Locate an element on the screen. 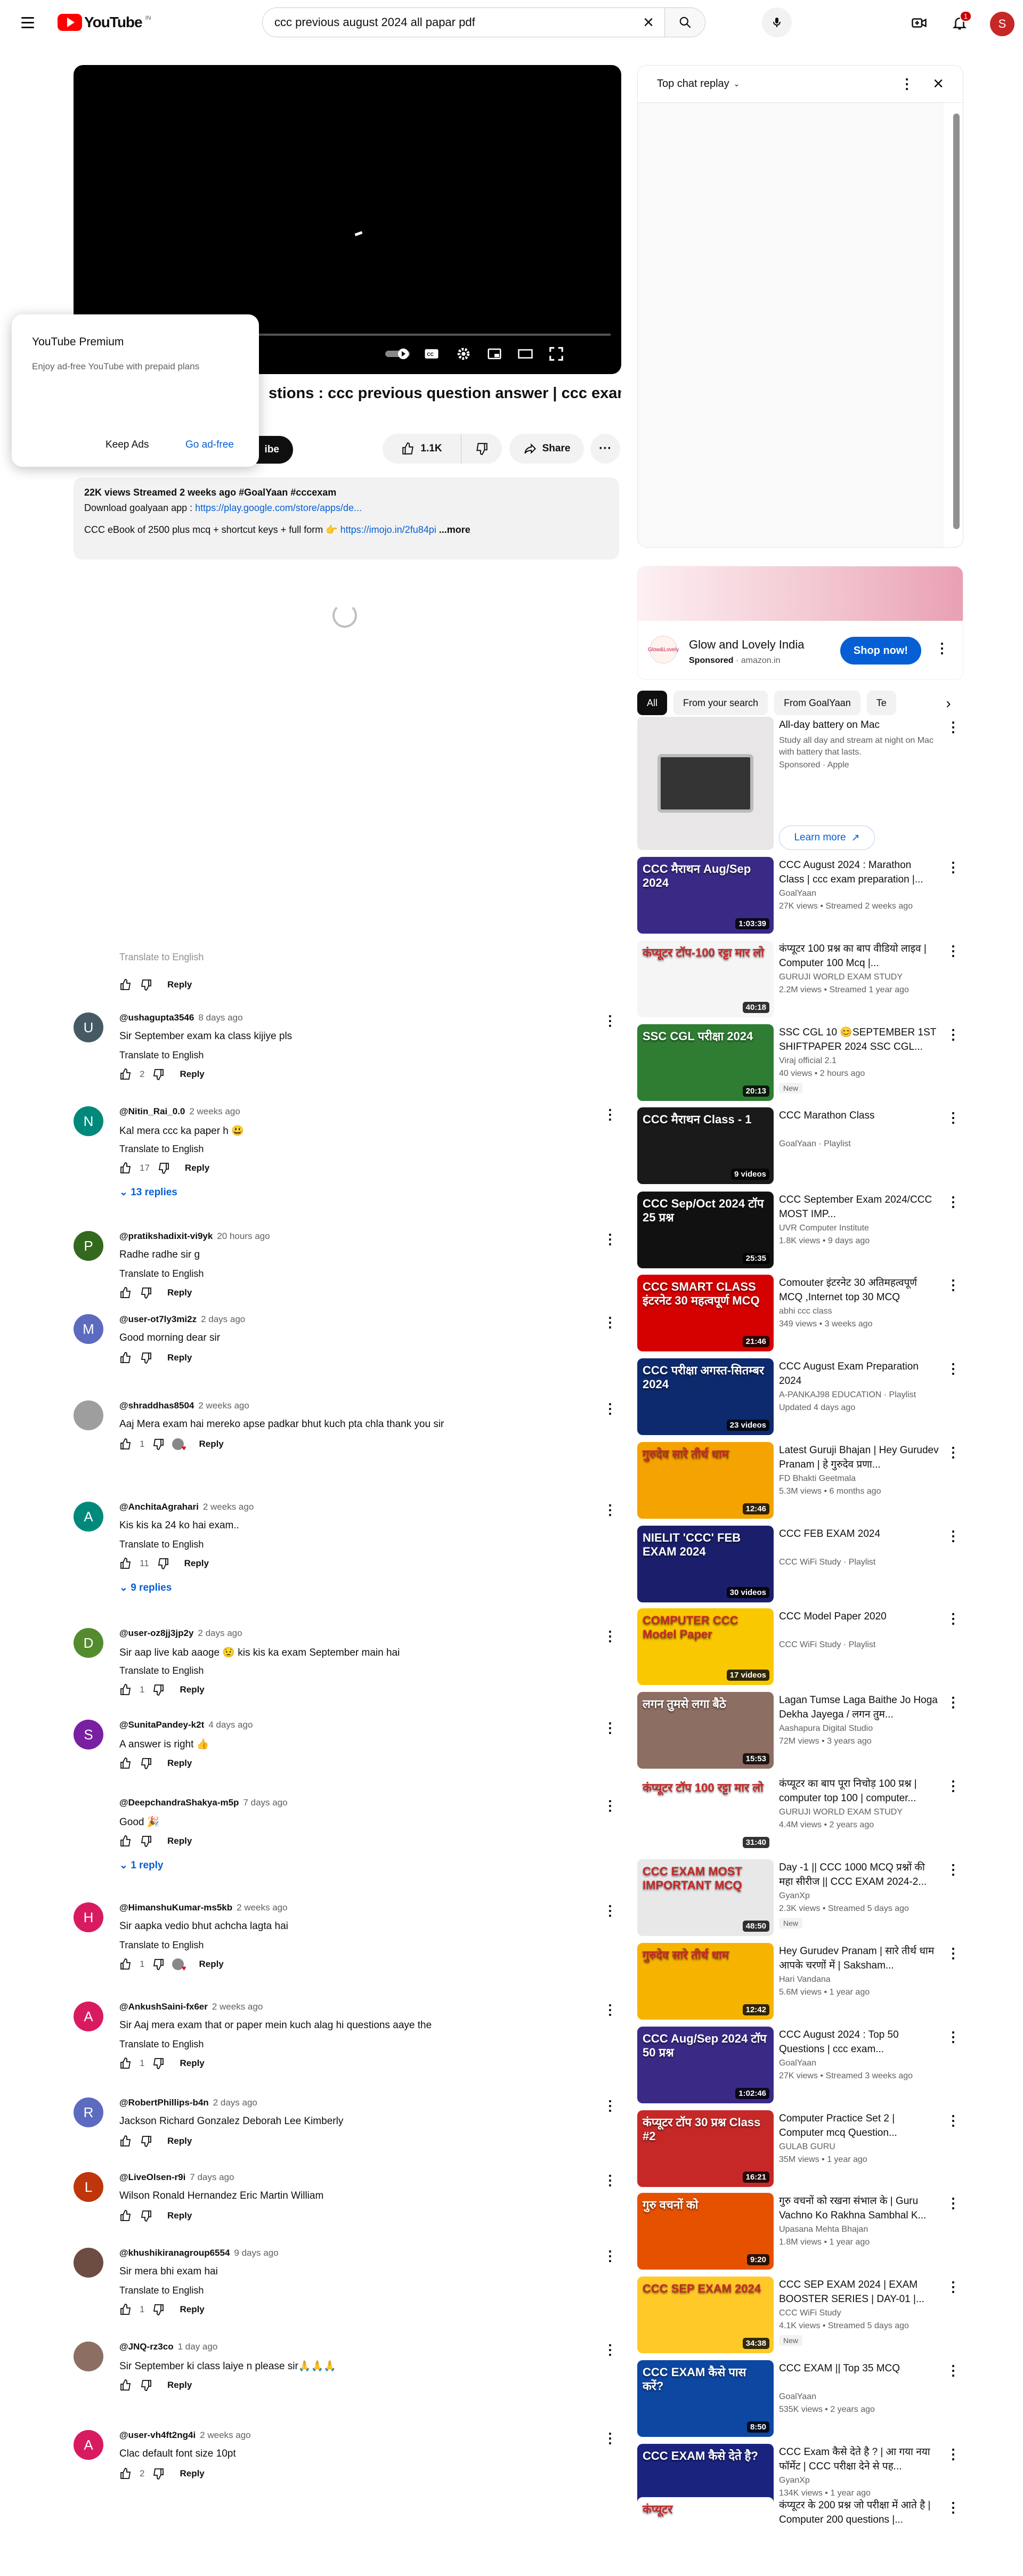 This screenshot has width=1023, height=2576. comment-author: @user-oz8jj3jp2y 2 days ago is located at coordinates (181, 1633).